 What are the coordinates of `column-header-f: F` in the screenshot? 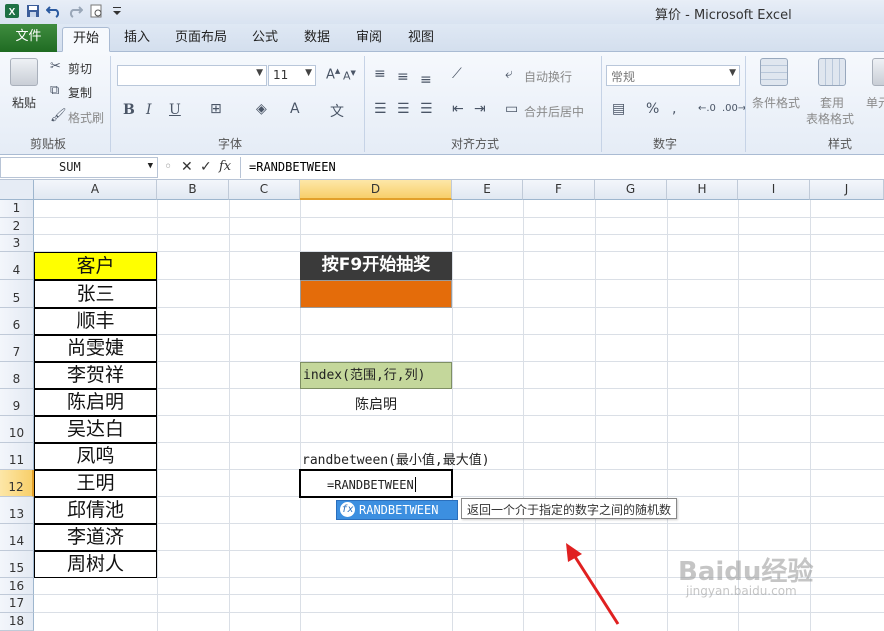 It's located at (559, 190).